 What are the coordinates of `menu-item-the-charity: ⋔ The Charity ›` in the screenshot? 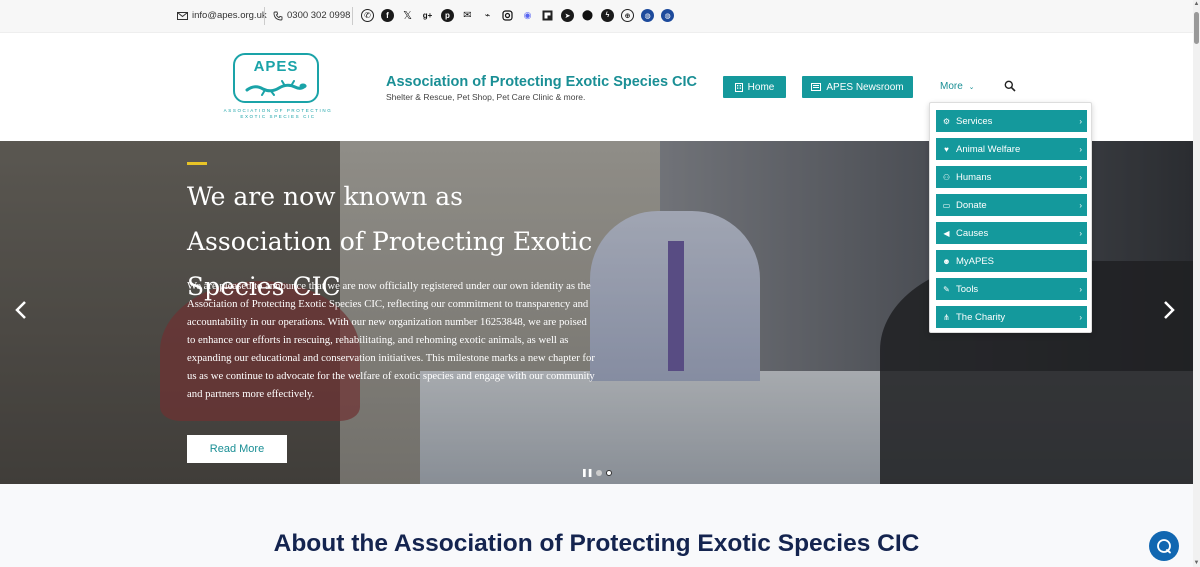 It's located at (1011, 317).